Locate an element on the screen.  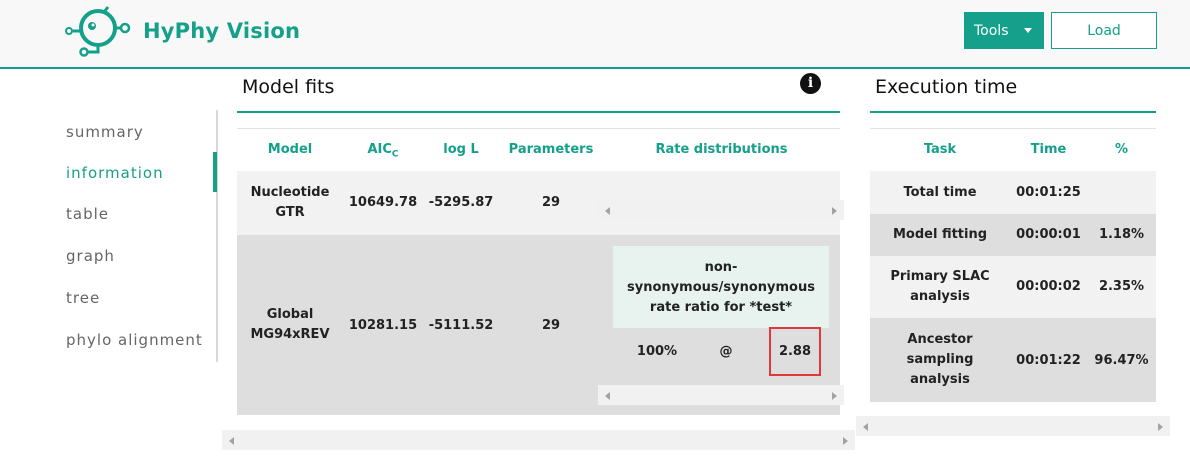
col-parameters: Parameters is located at coordinates (551, 149).